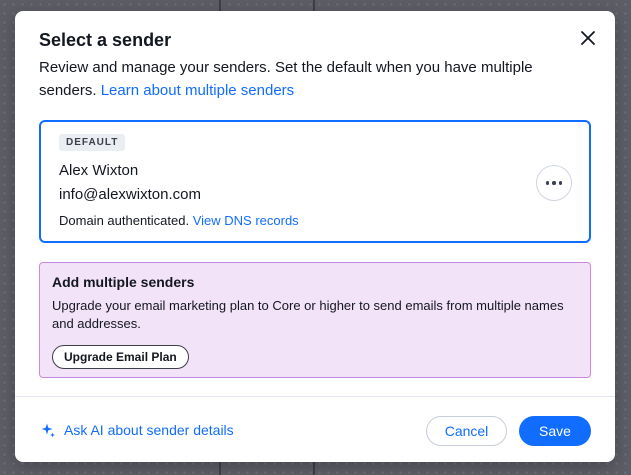 The height and width of the screenshot is (475, 631). What do you see at coordinates (246, 220) in the screenshot?
I see `view-dns-records-link: View DNS records` at bounding box center [246, 220].